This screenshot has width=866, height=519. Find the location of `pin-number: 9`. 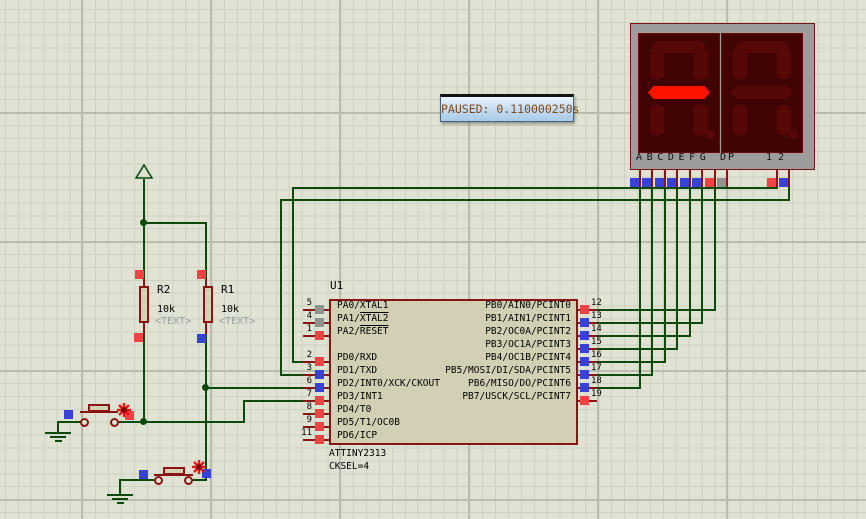

pin-number: 9 is located at coordinates (309, 420).